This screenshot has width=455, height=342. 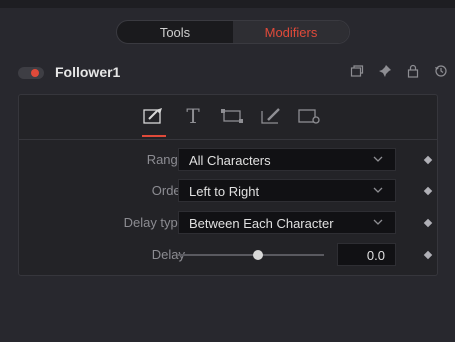 I want to click on delay-input: 0.0, so click(x=366, y=254).